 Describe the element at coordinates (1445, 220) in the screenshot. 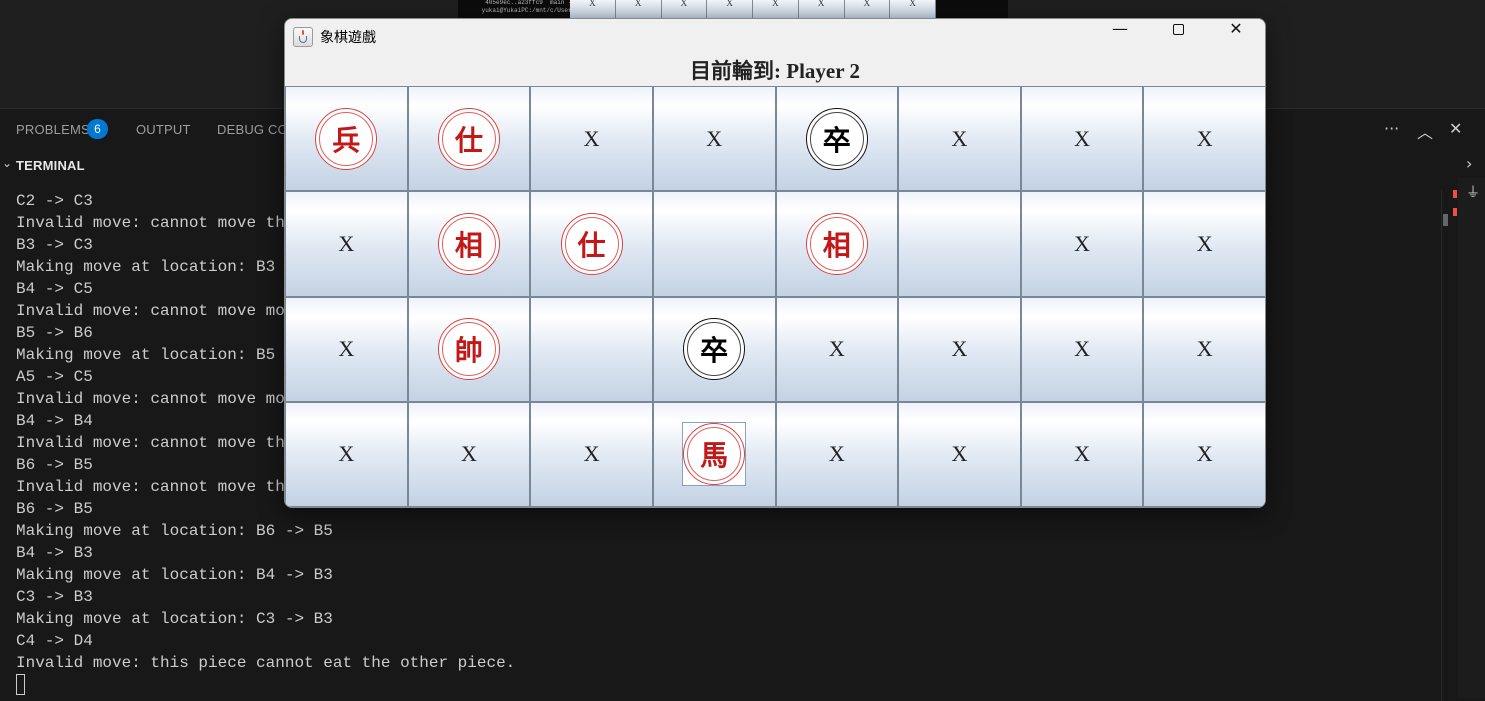

I see `terminal-scrollbar-thumb` at that location.